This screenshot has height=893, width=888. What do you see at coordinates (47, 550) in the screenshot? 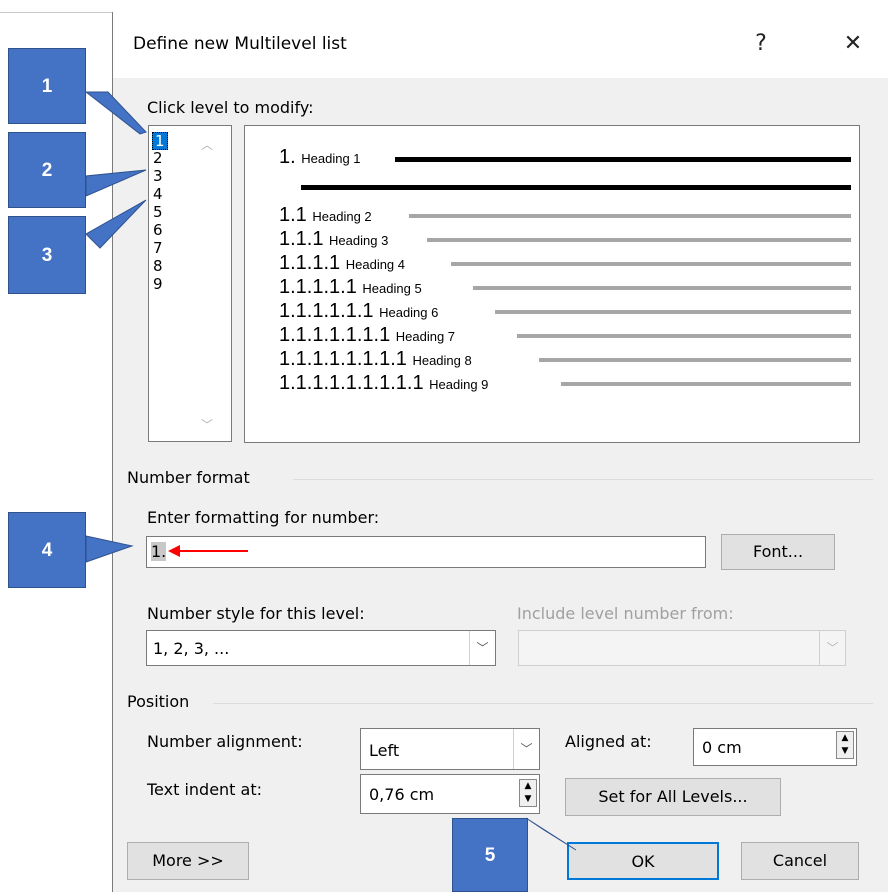
I see `callout-4: 4` at bounding box center [47, 550].